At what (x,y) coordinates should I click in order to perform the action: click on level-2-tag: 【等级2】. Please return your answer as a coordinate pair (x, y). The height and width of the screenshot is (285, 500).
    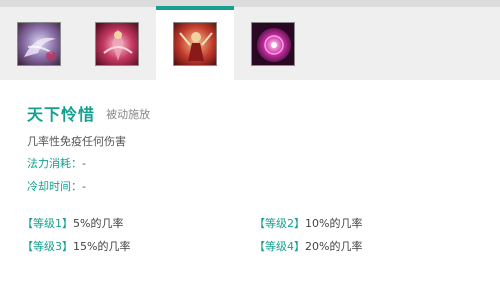
    Looking at the image, I should click on (279, 223).